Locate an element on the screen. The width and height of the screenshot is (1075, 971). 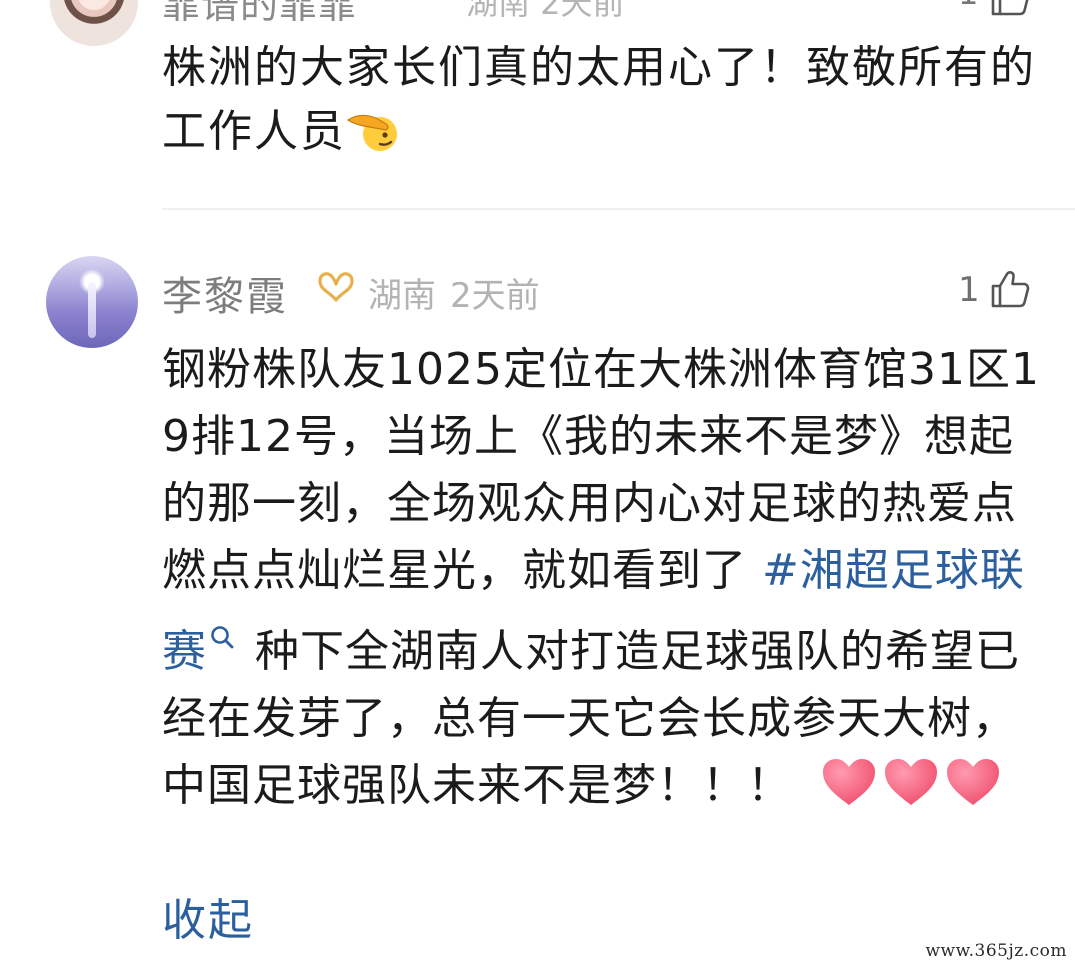
collapse-button: 收起 is located at coordinates (208, 916).